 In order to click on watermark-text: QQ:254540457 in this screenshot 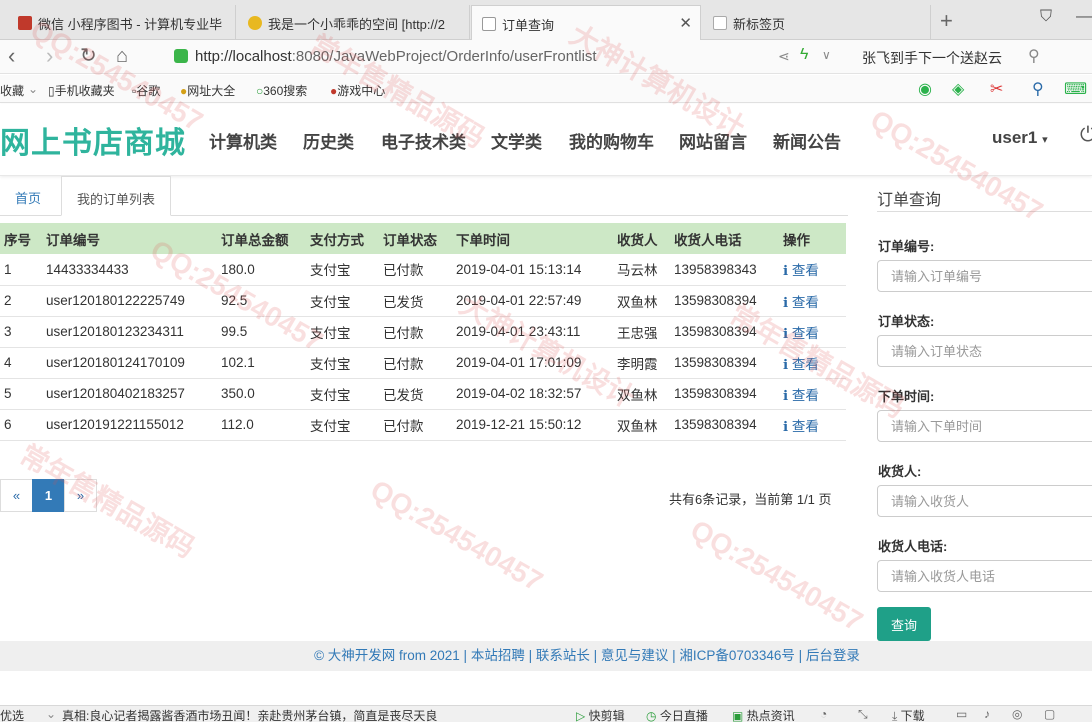, I will do `click(777, 575)`.